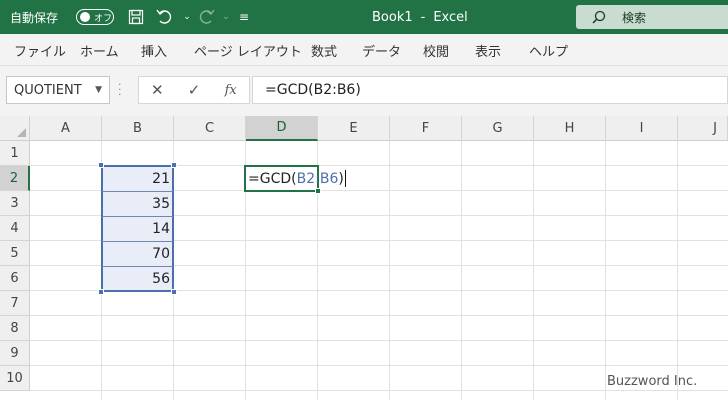  What do you see at coordinates (15, 128) in the screenshot?
I see `select-all-button` at bounding box center [15, 128].